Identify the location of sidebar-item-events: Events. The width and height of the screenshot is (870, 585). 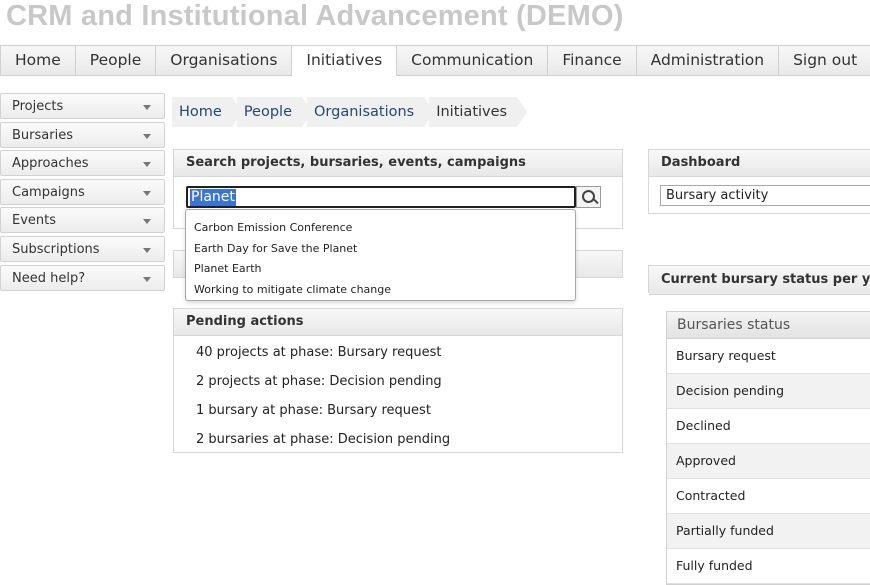
(82, 220).